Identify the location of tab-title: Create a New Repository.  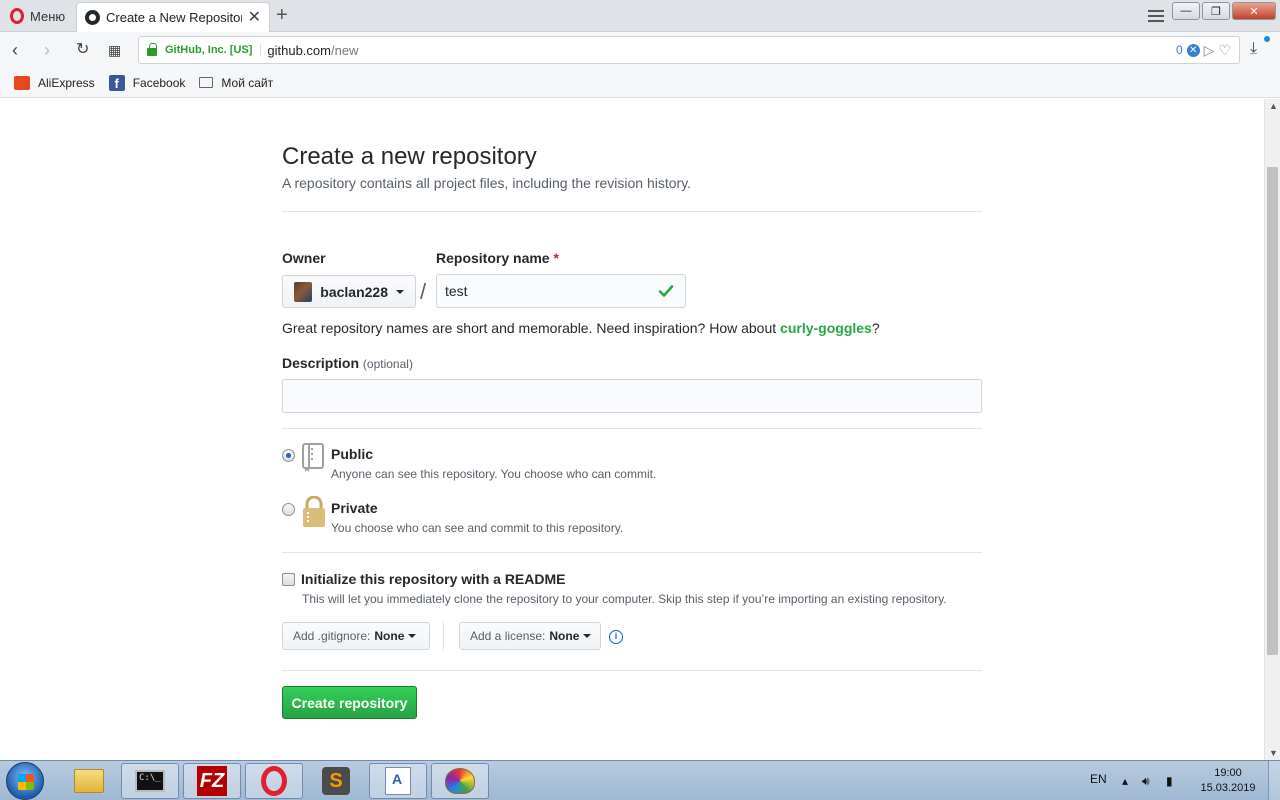
(174, 17).